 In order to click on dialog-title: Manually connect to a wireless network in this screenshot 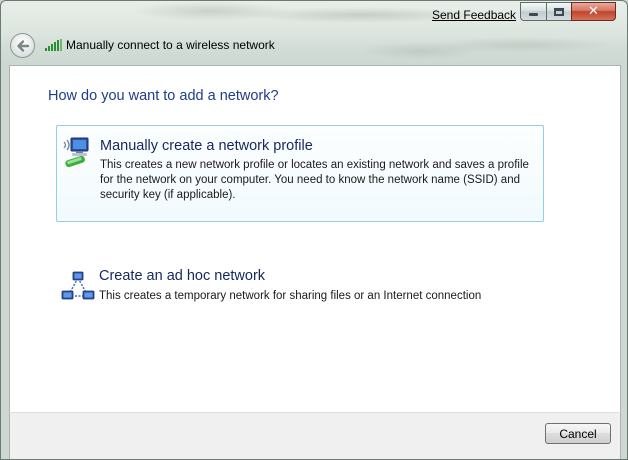, I will do `click(170, 45)`.